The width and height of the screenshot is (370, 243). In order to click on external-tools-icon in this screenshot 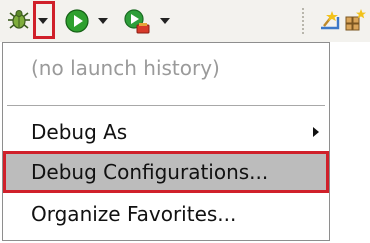, I will do `click(137, 21)`.